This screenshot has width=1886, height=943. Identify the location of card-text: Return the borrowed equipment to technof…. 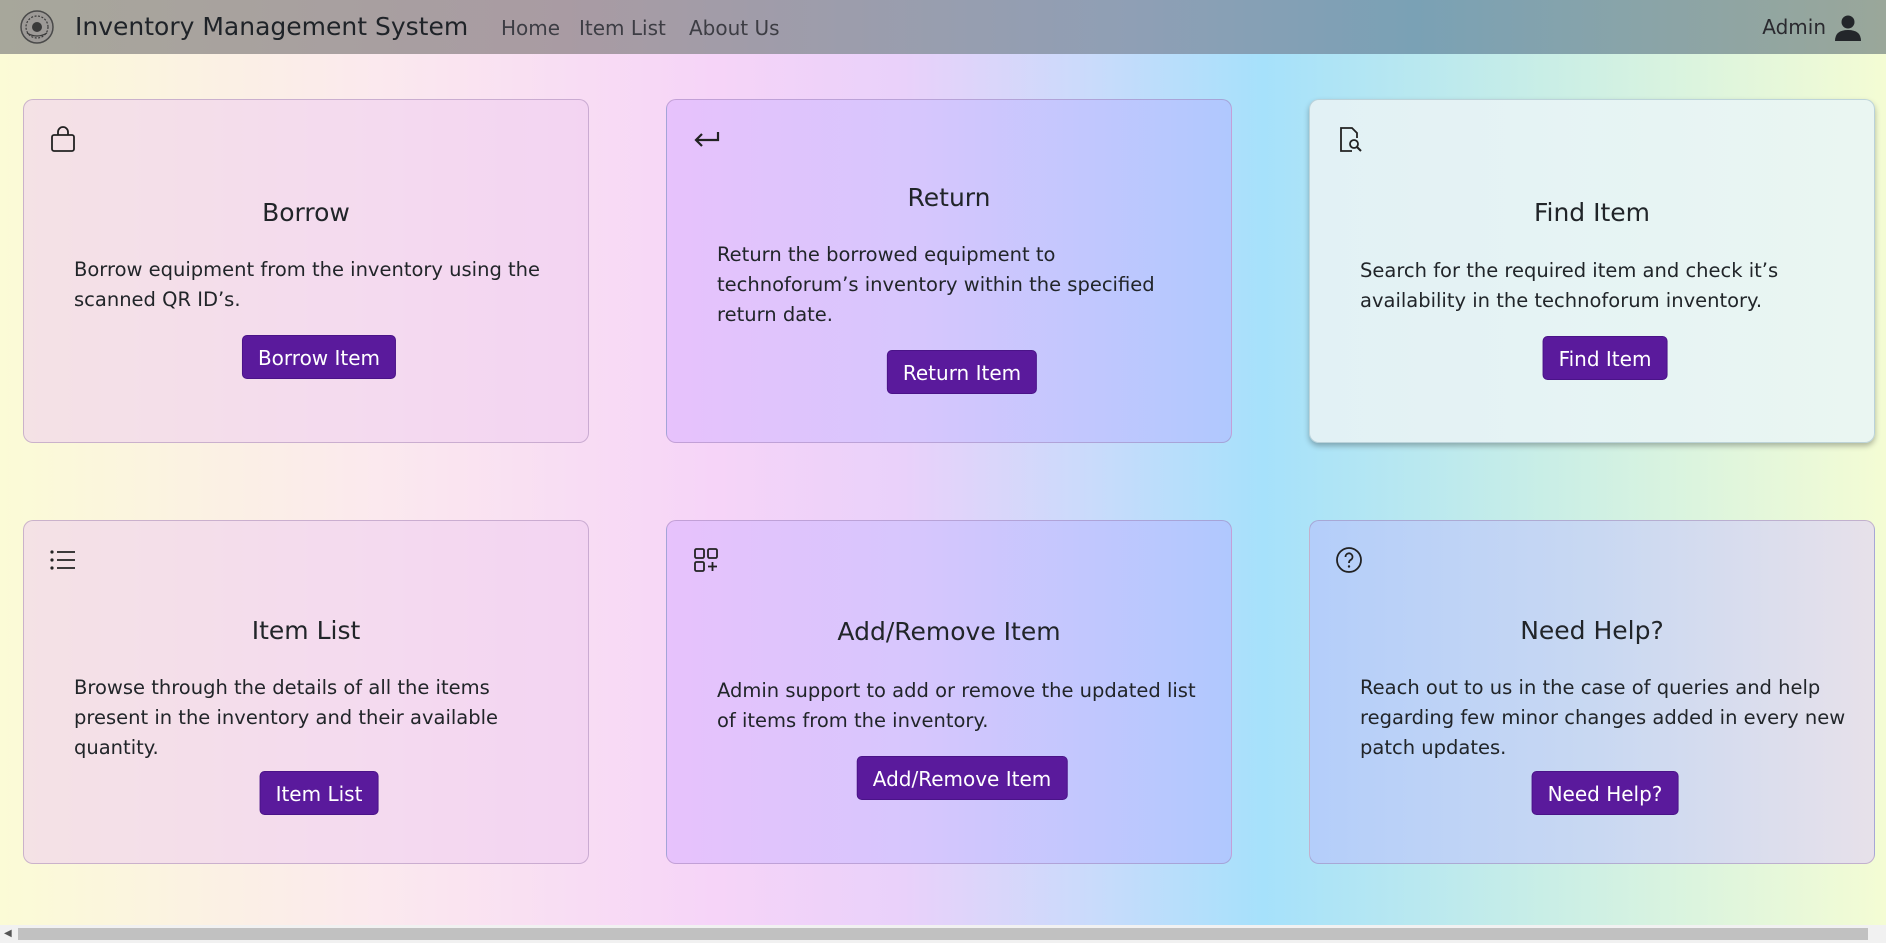
(936, 284).